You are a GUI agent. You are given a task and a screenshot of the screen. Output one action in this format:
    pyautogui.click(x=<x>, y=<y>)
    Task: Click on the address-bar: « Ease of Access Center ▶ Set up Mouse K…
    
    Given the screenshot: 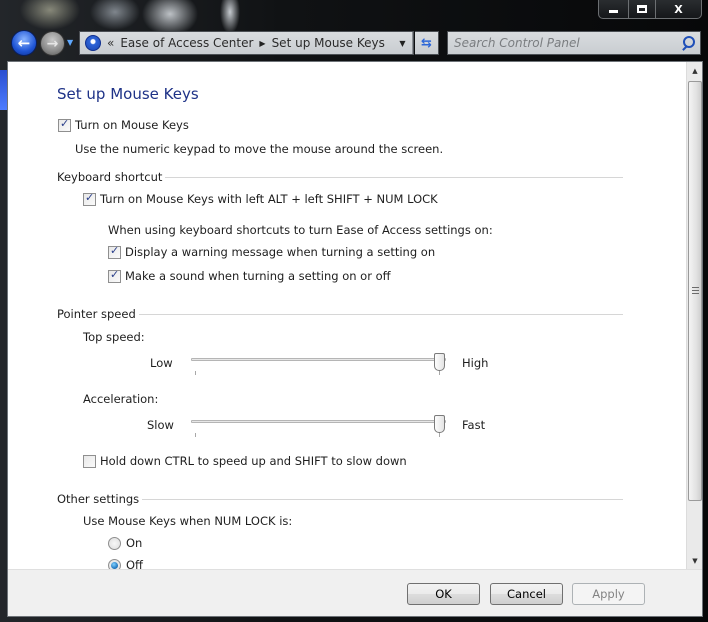 What is the action you would take?
    pyautogui.click(x=246, y=43)
    